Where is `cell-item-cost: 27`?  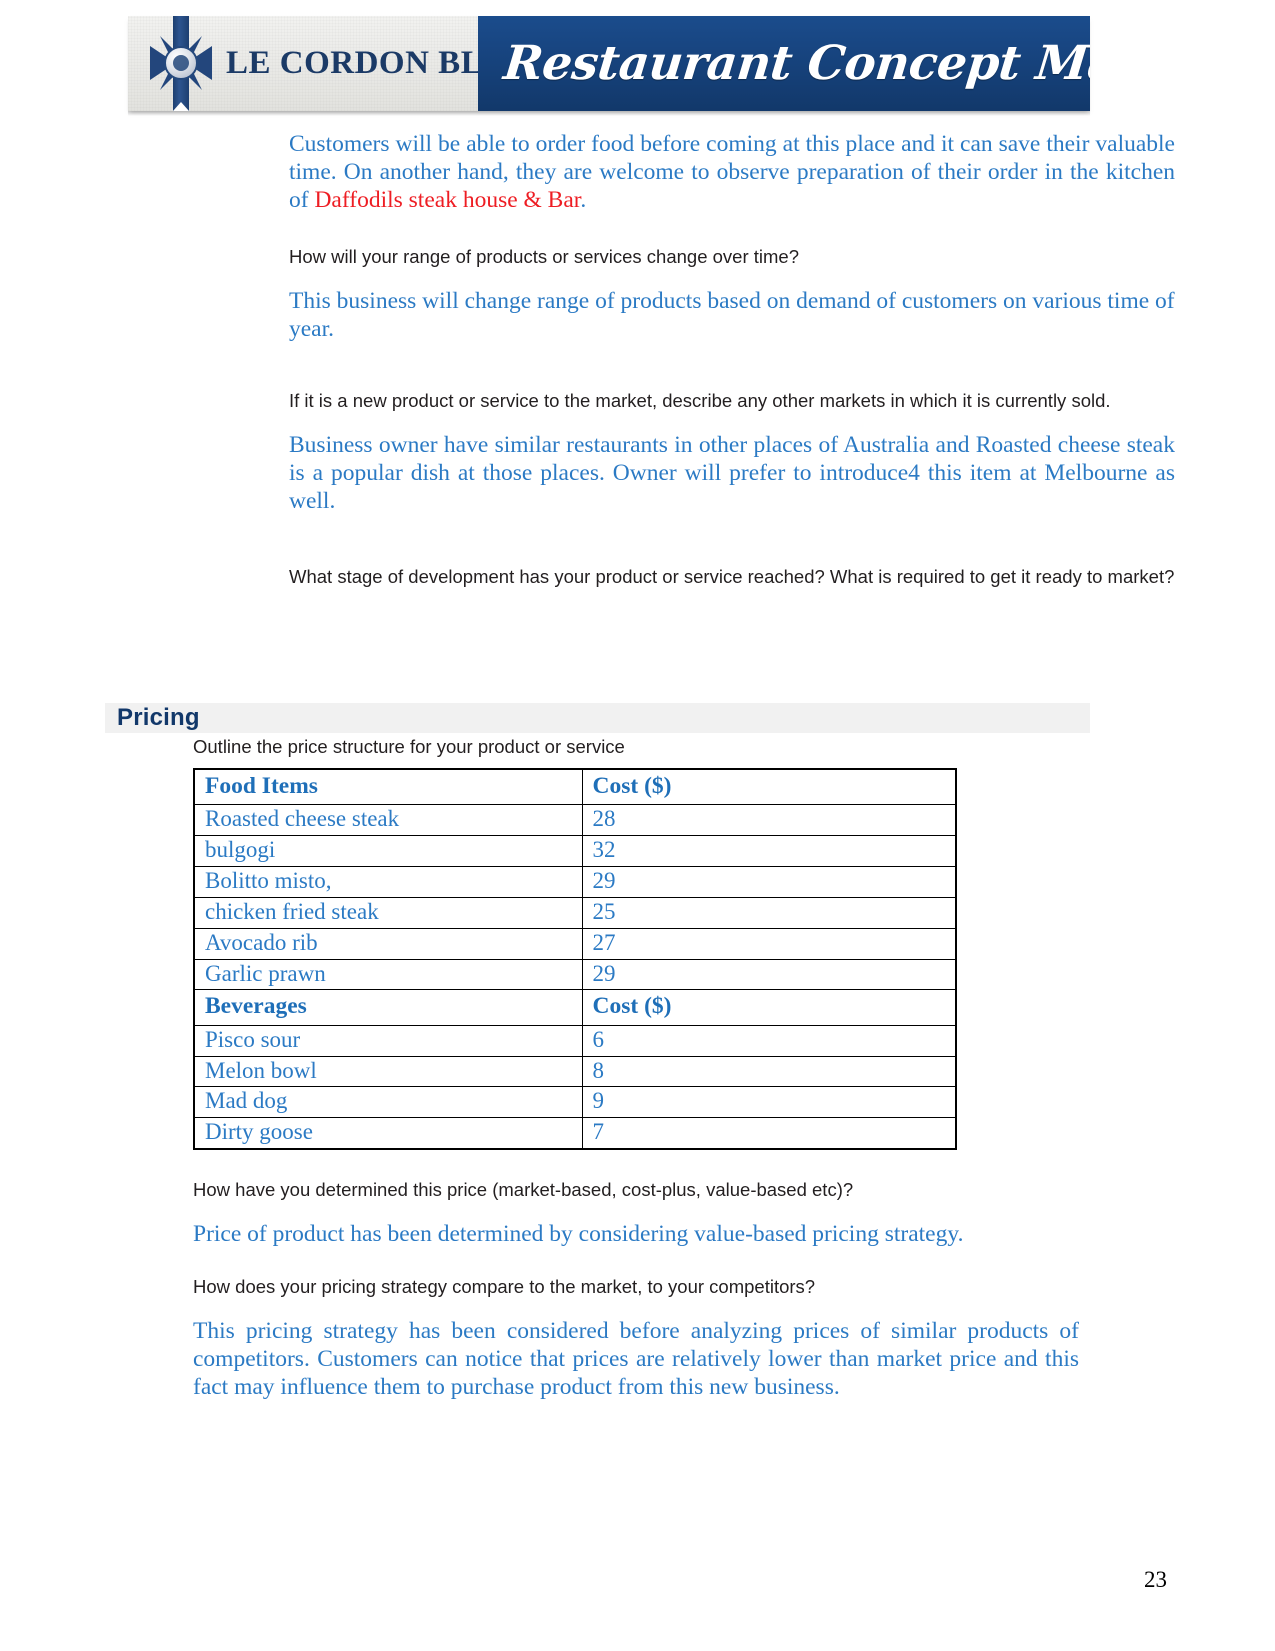
cell-item-cost: 27 is located at coordinates (769, 943).